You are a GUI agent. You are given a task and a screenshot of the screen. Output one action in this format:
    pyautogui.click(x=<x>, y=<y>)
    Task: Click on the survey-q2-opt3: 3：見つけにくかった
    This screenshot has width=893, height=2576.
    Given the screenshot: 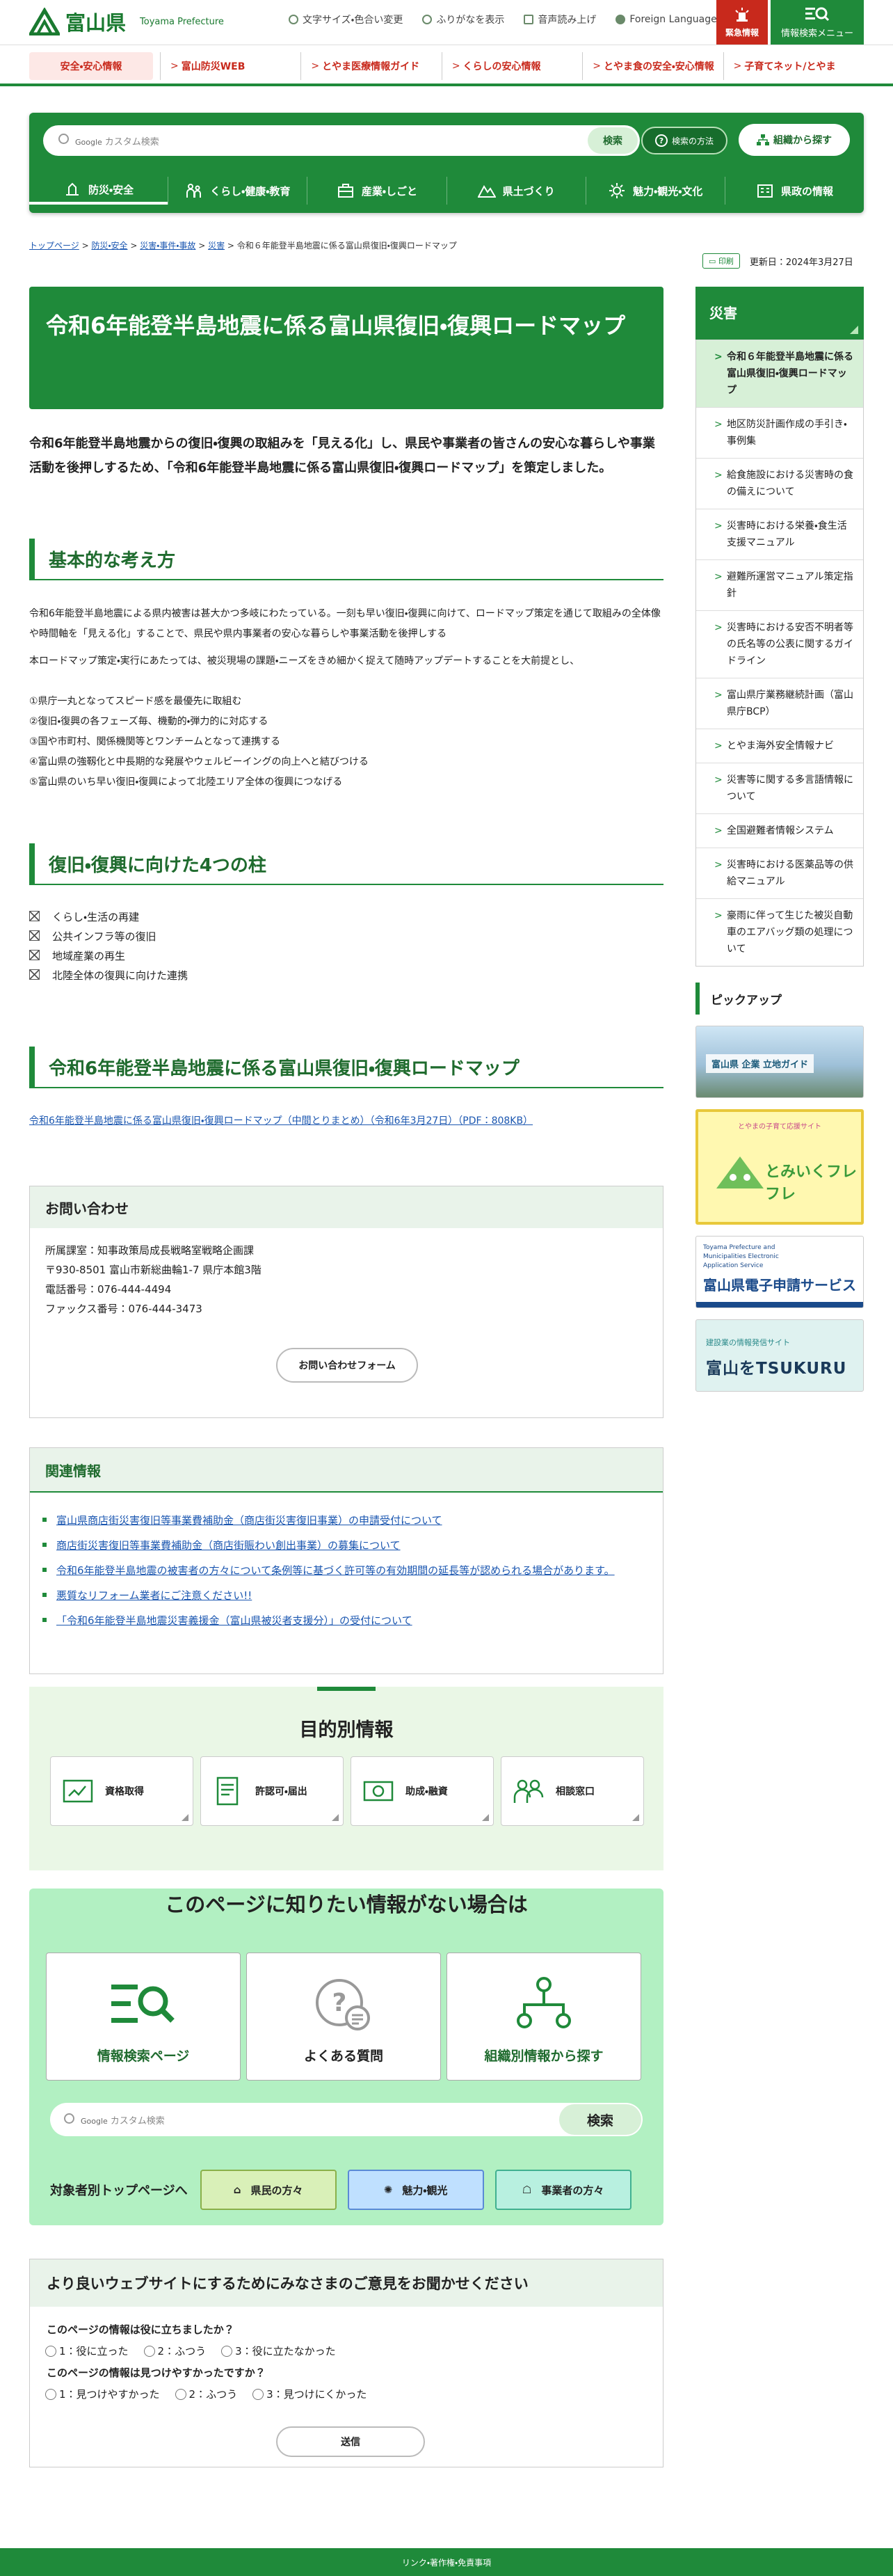 What is the action you would take?
    pyautogui.click(x=309, y=2394)
    